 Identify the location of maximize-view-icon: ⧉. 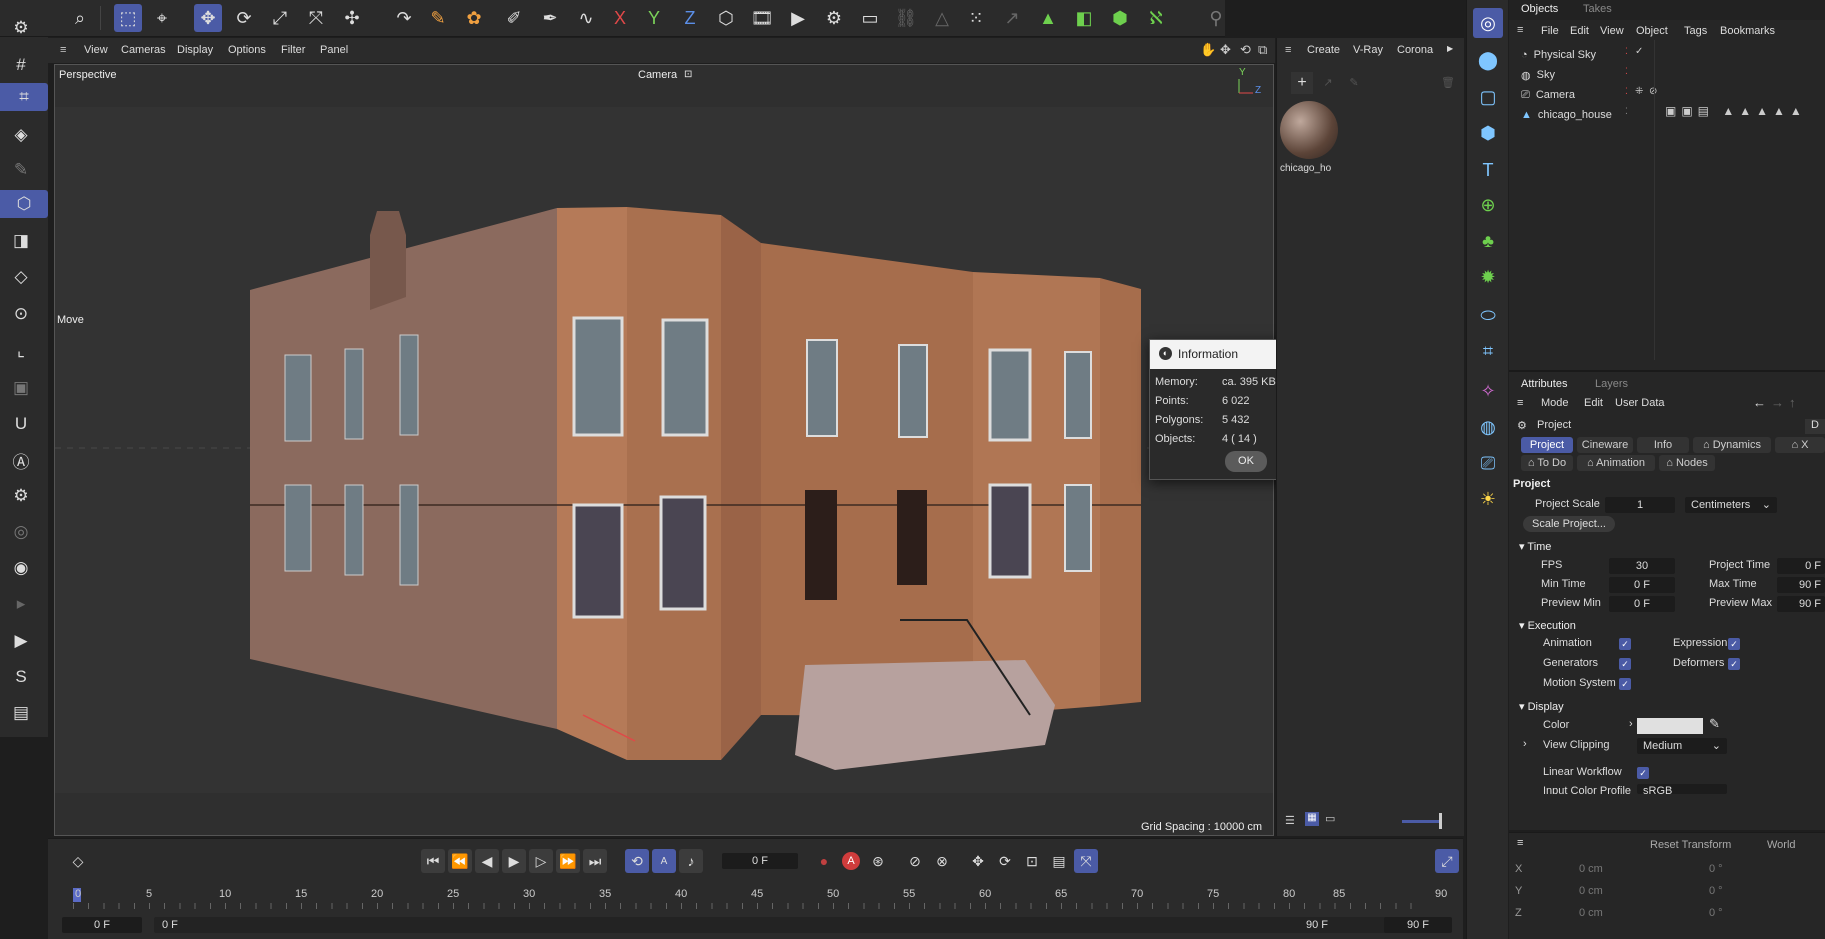
(1262, 50).